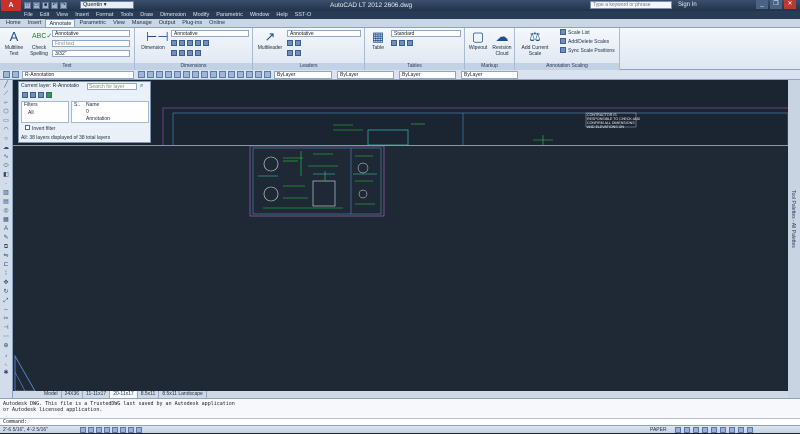  I want to click on mirror-icon: ⇋, so click(6, 256).